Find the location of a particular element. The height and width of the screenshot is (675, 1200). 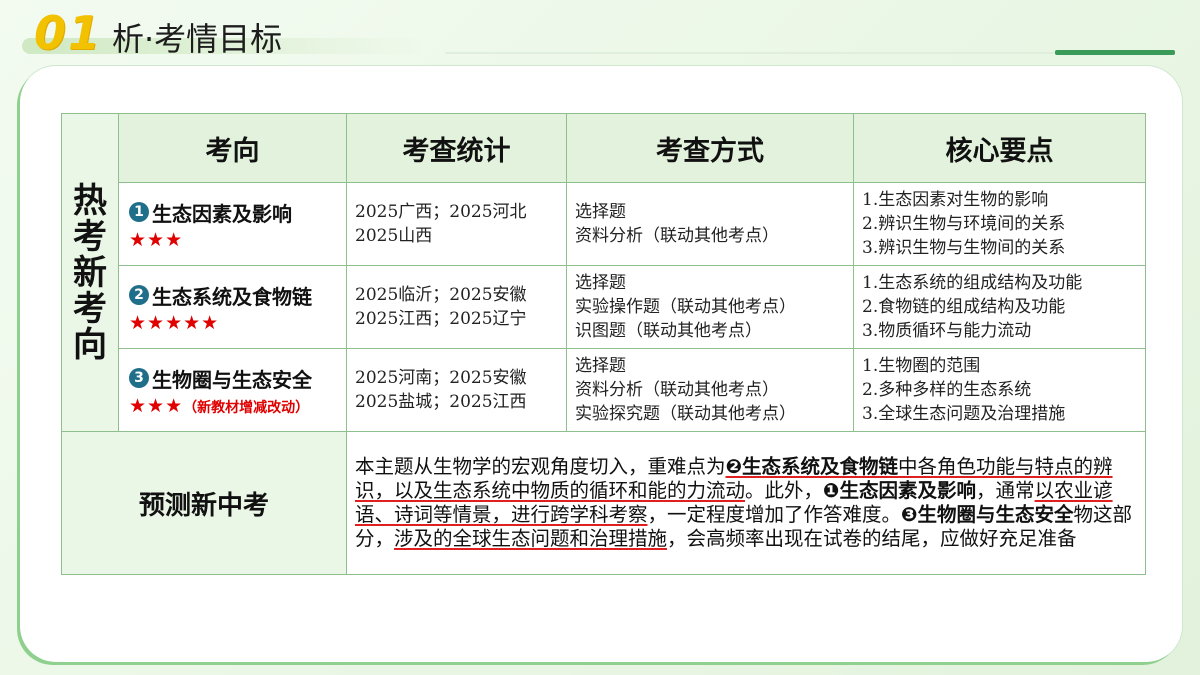

keypoints-text: 1.生物圈的范围 2.多种多样的生态系统 3.全球生态问题及治理措施 is located at coordinates (964, 390).